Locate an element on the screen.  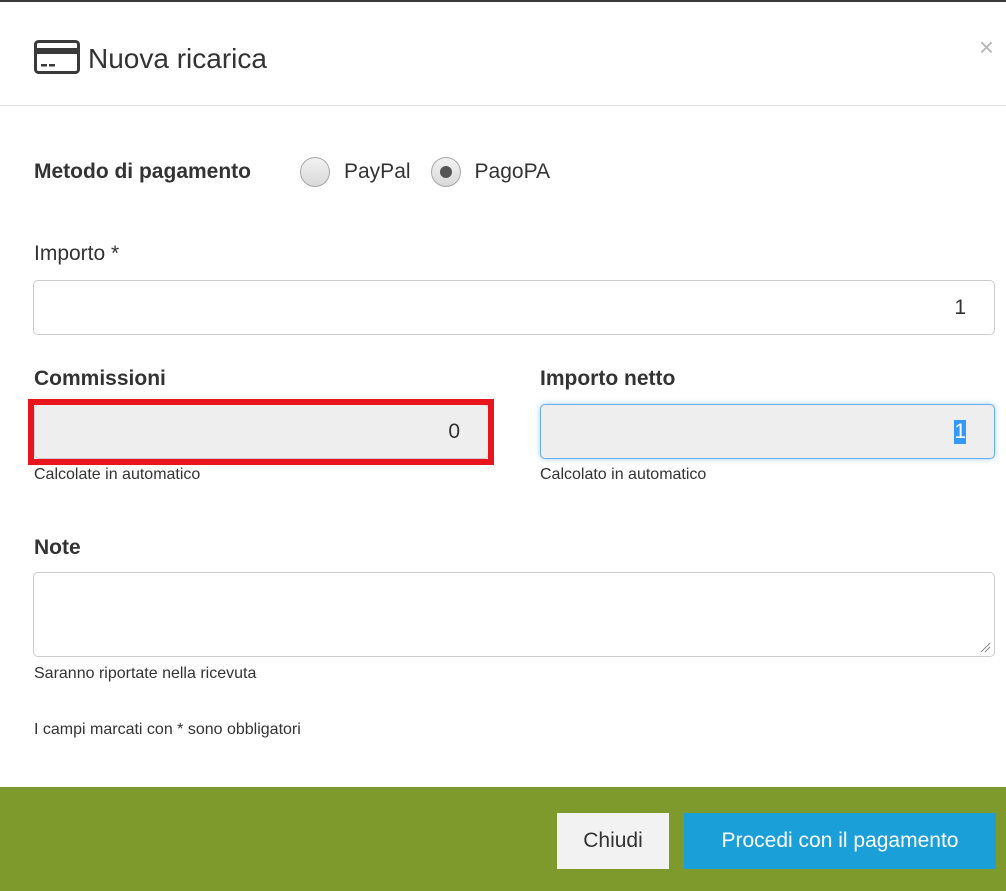
commissioni-label: Commissioni is located at coordinates (100, 378).